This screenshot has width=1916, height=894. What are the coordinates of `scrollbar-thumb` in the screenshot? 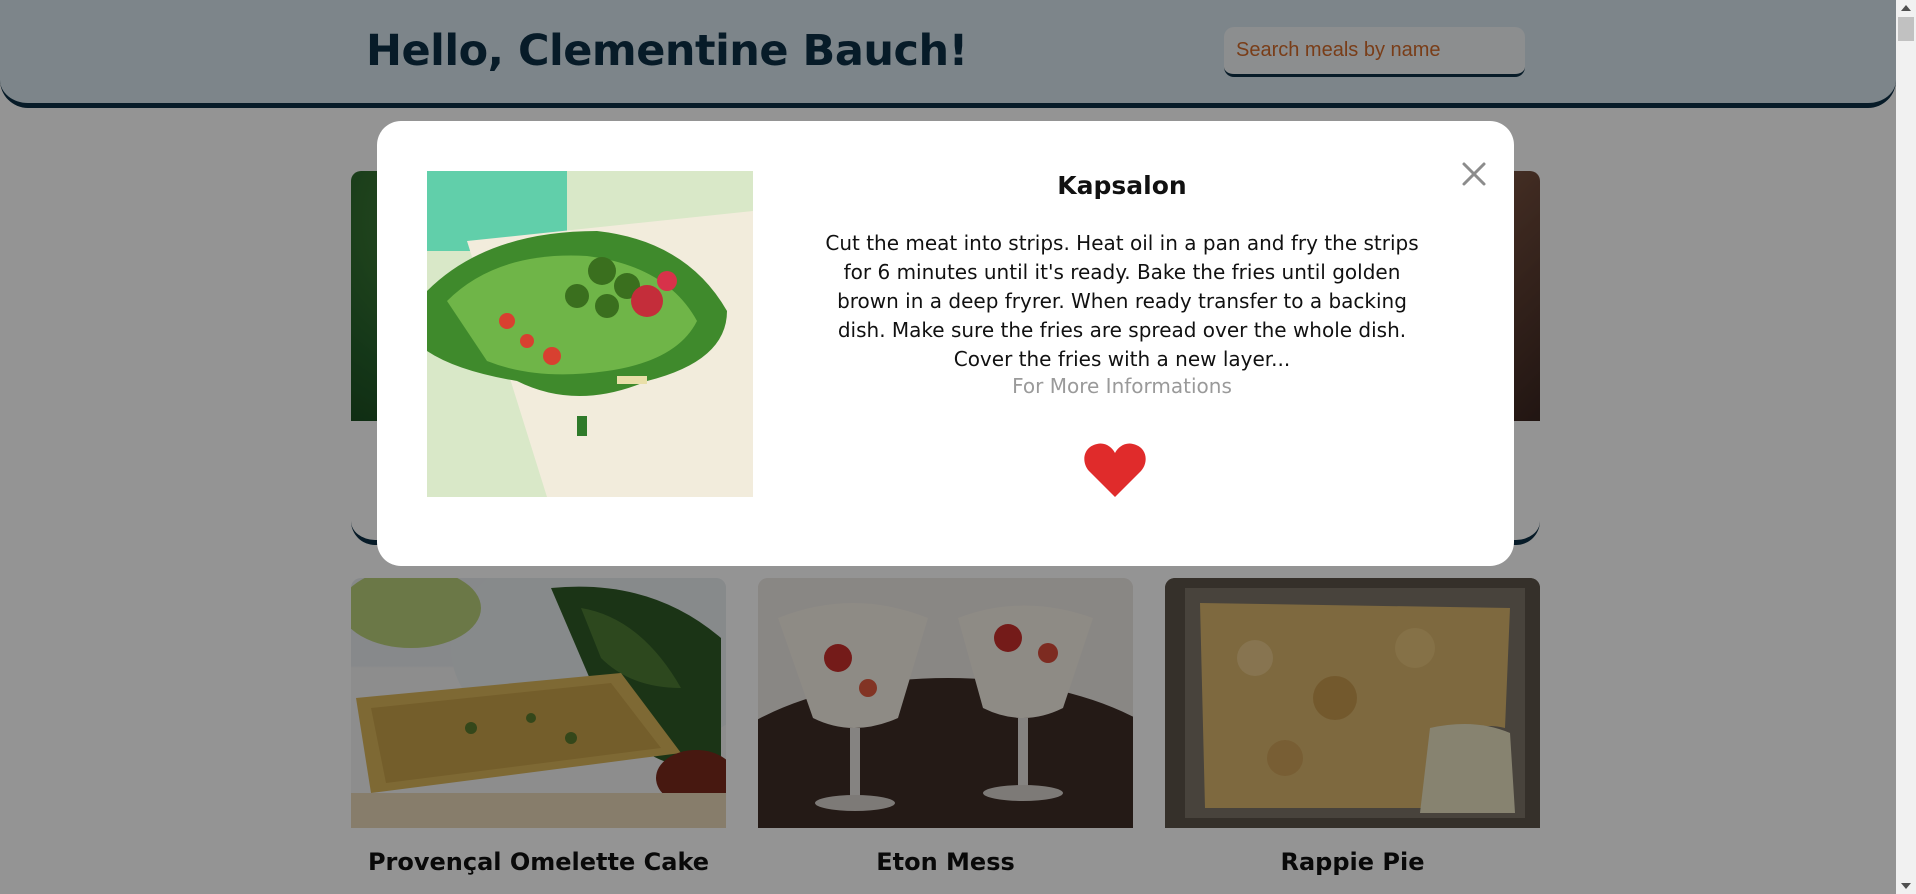 It's located at (1906, 29).